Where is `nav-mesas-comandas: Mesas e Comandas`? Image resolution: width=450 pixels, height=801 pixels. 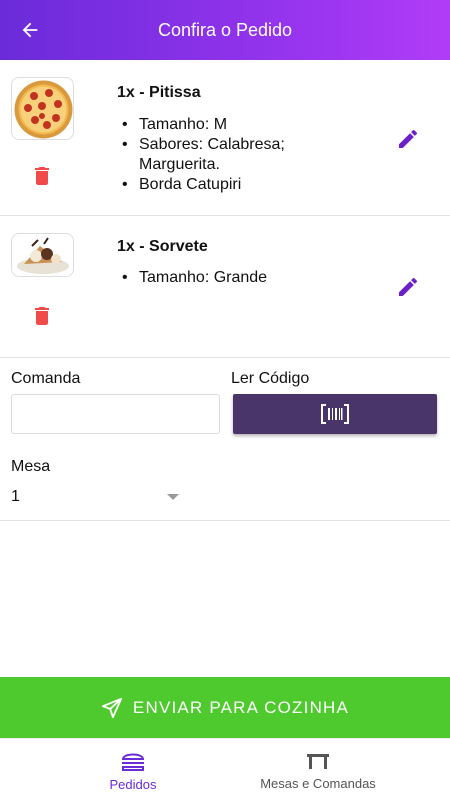
nav-mesas-comandas: Mesas e Comandas is located at coordinates (318, 770).